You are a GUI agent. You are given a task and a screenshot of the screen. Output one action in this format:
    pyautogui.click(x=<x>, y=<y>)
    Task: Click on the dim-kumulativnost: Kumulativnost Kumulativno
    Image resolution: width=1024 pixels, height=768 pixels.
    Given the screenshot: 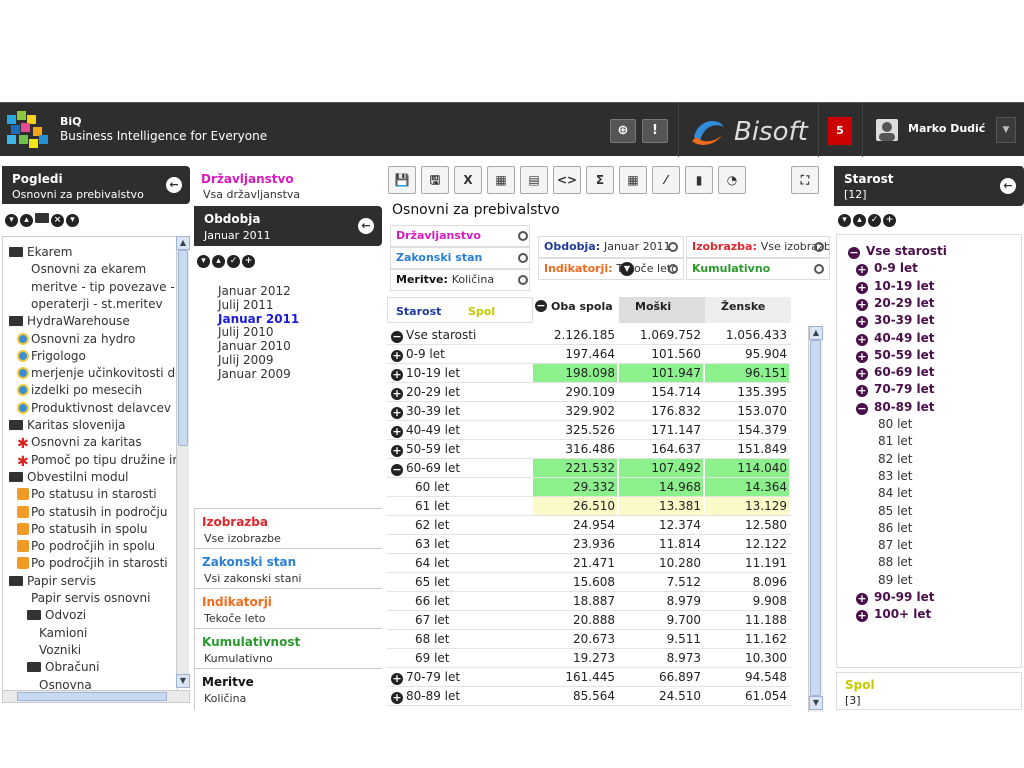 What is the action you would take?
    pyautogui.click(x=288, y=648)
    